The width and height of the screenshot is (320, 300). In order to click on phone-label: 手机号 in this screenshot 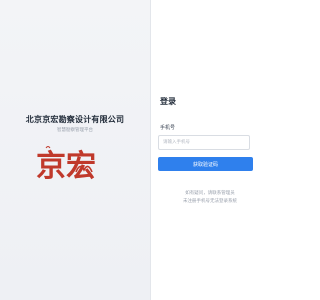, I will do `click(168, 128)`.